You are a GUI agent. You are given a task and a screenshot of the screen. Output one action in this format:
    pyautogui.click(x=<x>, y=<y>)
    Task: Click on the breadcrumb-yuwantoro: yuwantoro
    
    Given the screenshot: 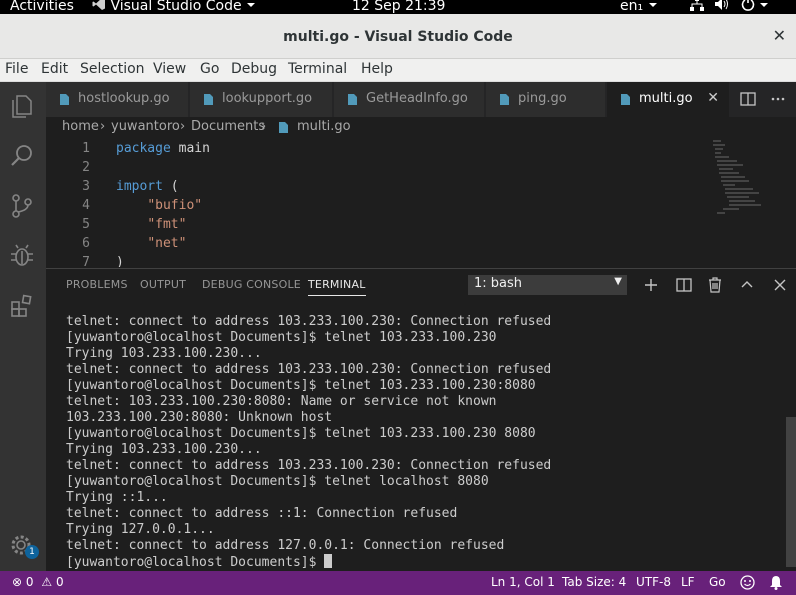 What is the action you would take?
    pyautogui.click(x=145, y=126)
    